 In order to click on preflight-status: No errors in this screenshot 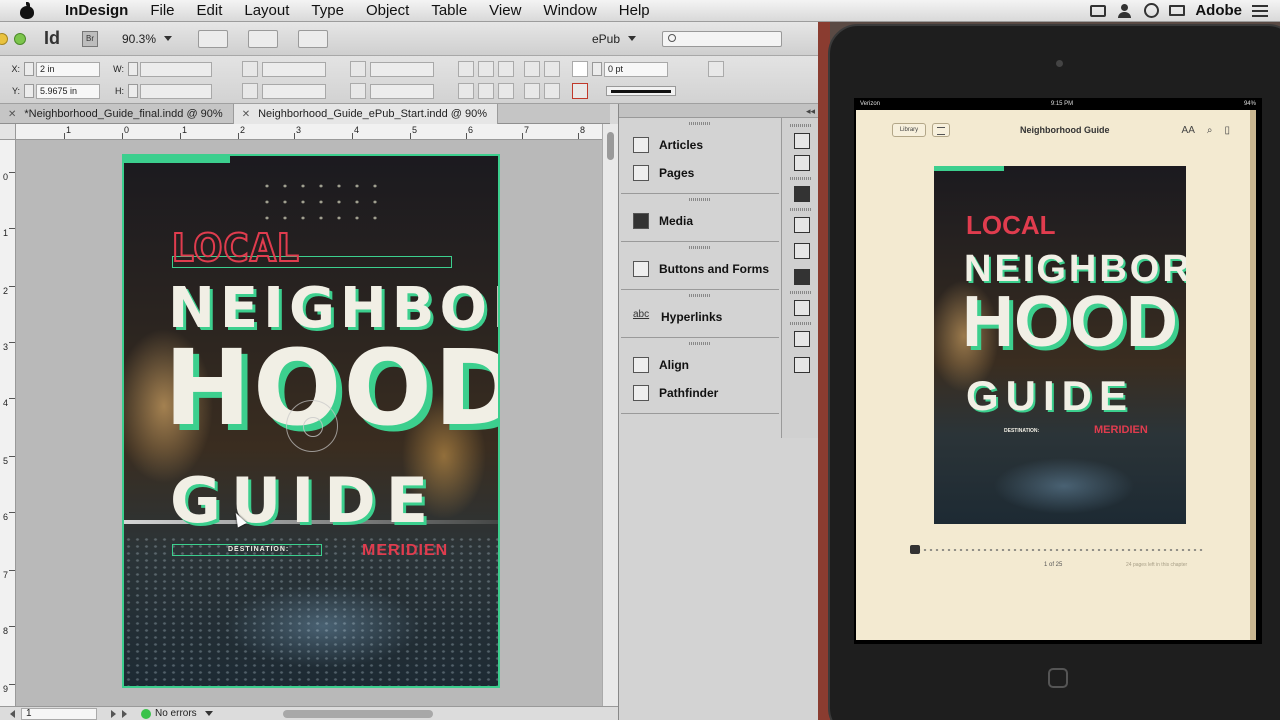, I will do `click(176, 713)`.